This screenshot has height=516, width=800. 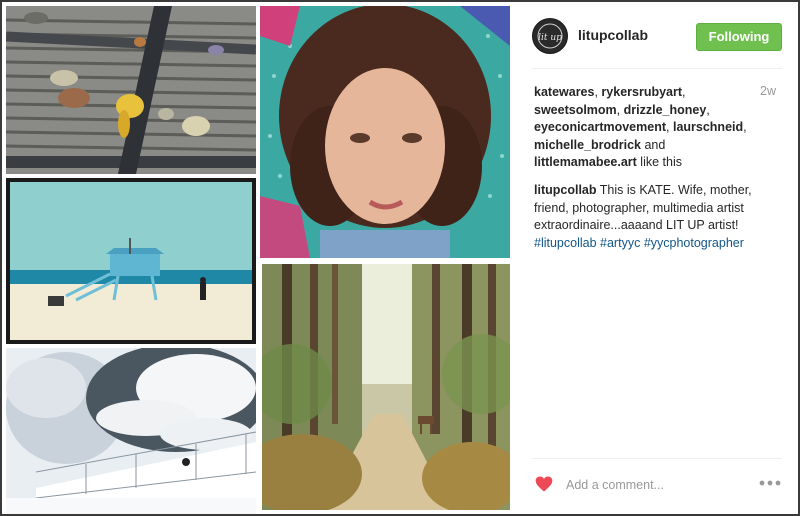 I want to click on liker-littlemamabee.art: littlemamabee.art, so click(x=585, y=162).